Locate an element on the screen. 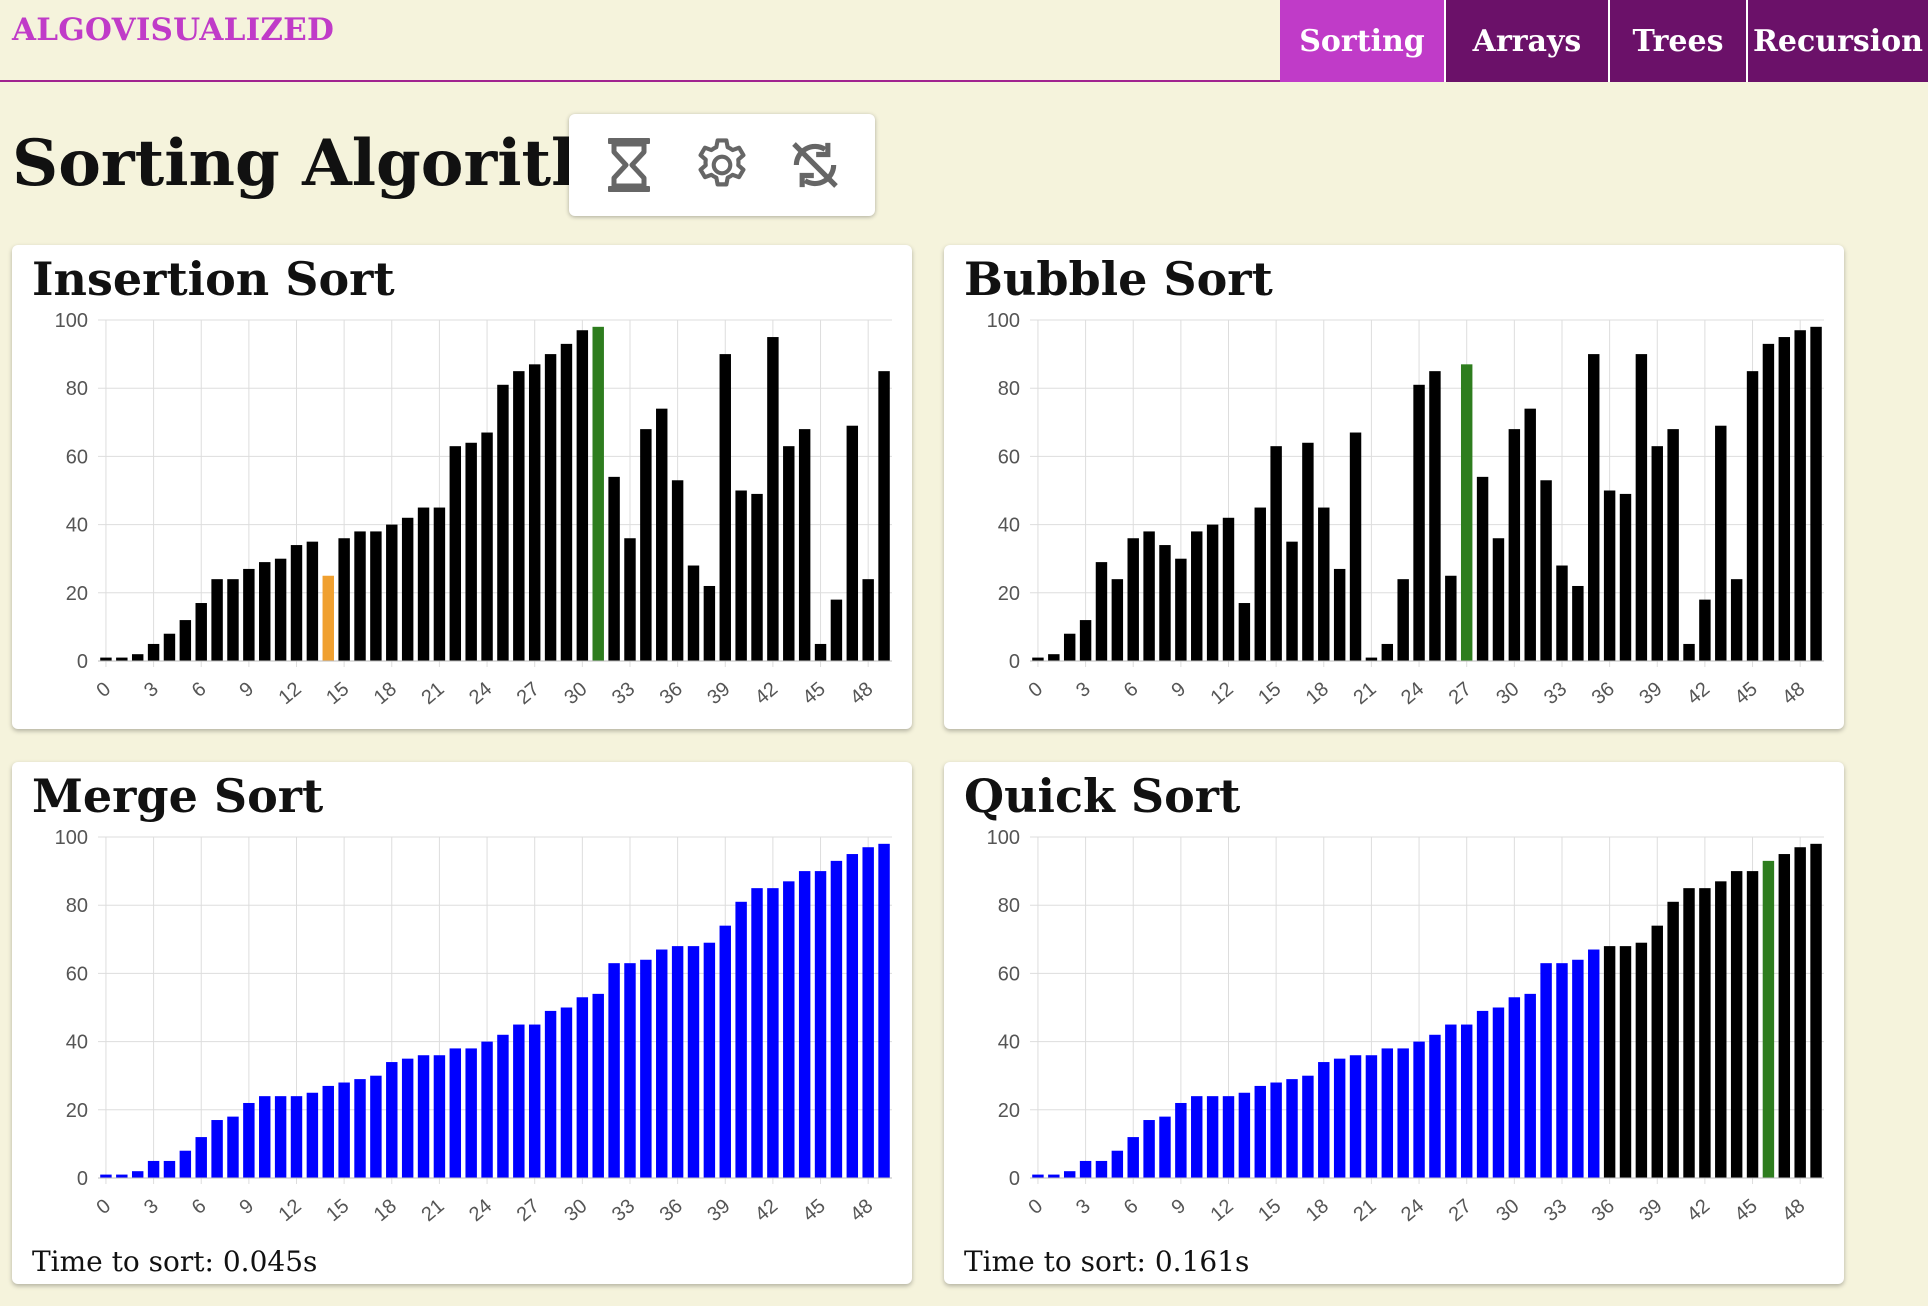 The height and width of the screenshot is (1306, 1928). settings-button is located at coordinates (722, 165).